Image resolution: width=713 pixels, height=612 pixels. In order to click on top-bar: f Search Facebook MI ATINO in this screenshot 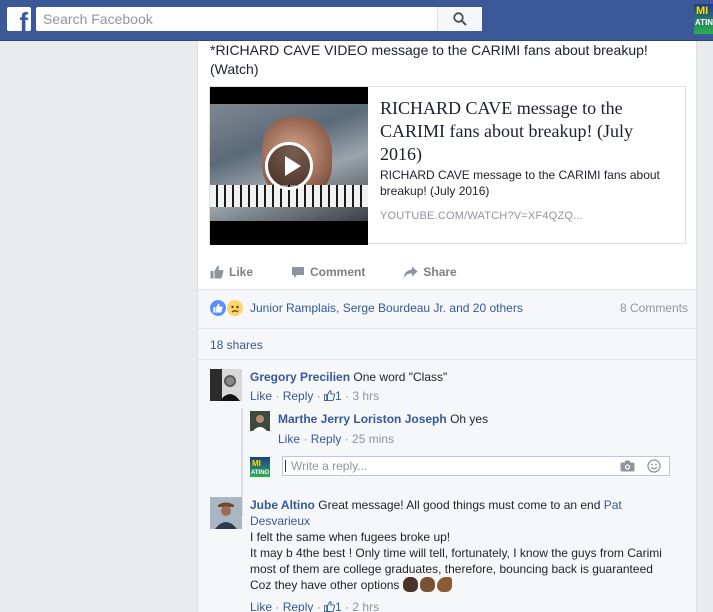, I will do `click(356, 20)`.